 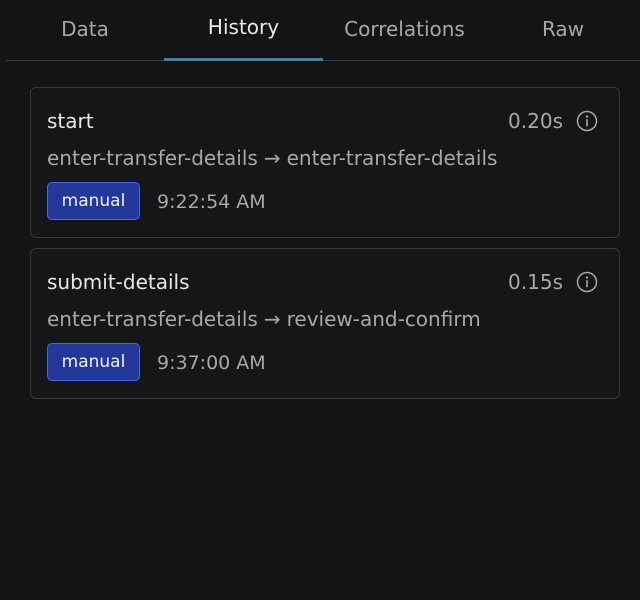 I want to click on to-state: enter-transfer-details, so click(x=392, y=158).